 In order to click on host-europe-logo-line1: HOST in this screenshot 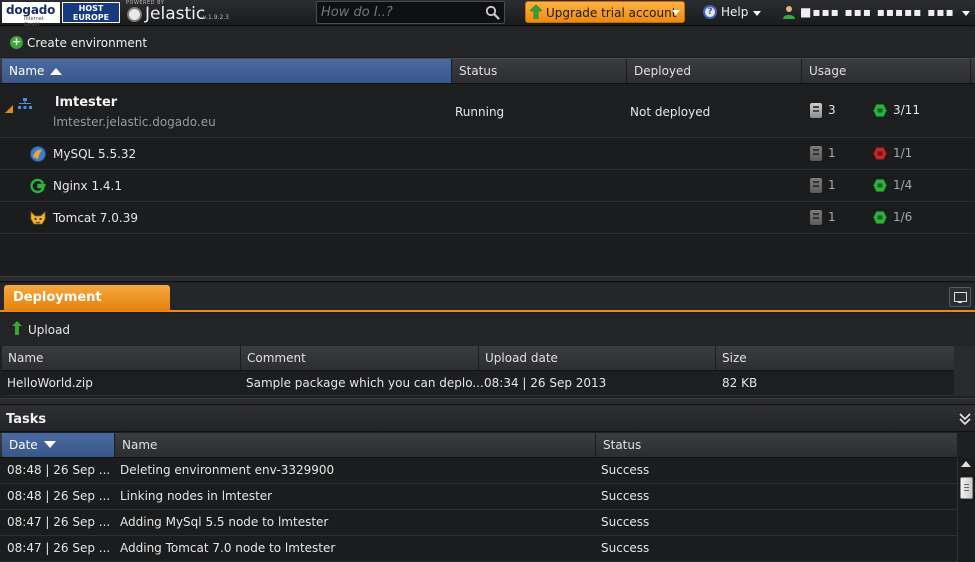, I will do `click(91, 8)`.